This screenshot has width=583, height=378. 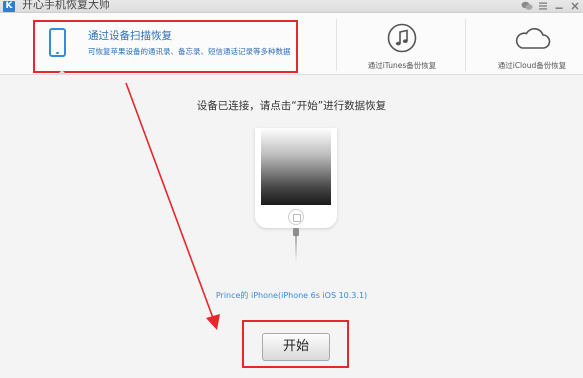 What do you see at coordinates (402, 38) in the screenshot?
I see `music-note-icon` at bounding box center [402, 38].